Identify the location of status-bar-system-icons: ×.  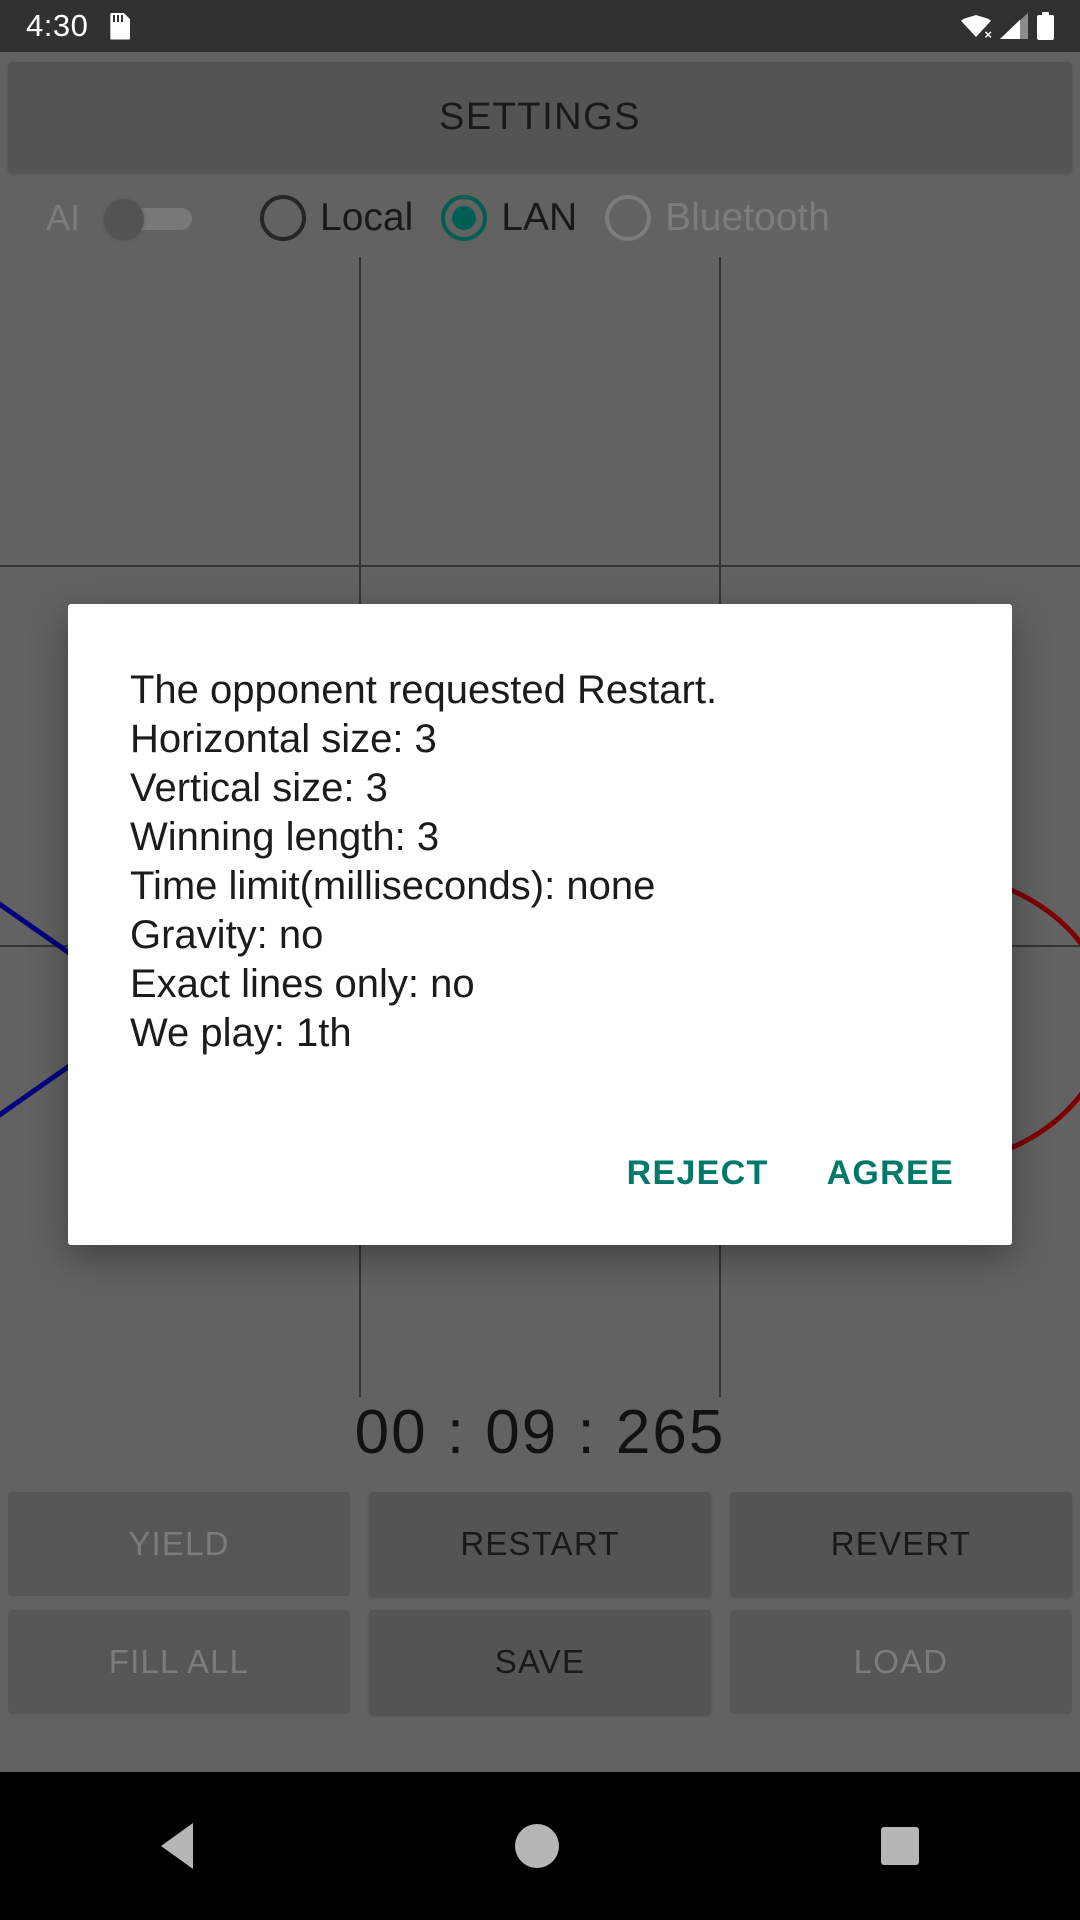
(1007, 26).